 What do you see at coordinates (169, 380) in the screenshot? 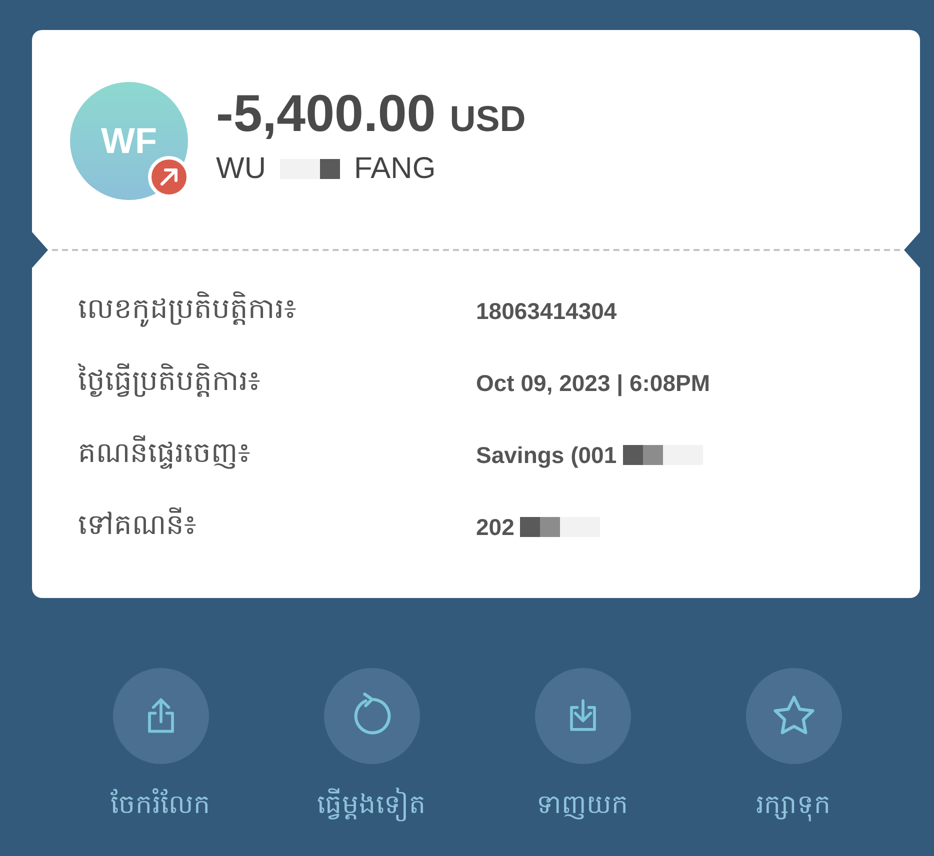
I see `detail-label: ថ្ងៃធ្វើប្រតិបត្តិការ៖` at bounding box center [169, 380].